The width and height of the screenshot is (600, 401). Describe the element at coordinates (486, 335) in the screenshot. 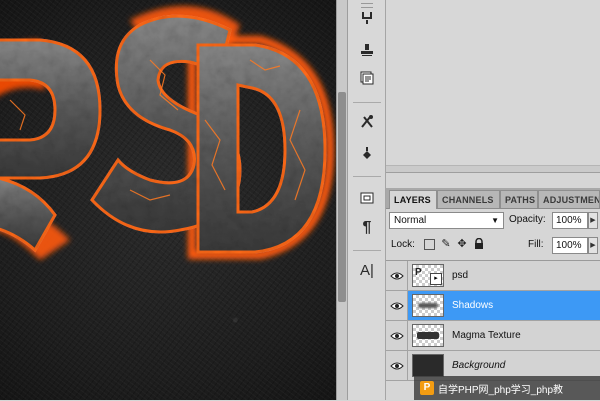

I see `layer-name: Magma Texture` at that location.